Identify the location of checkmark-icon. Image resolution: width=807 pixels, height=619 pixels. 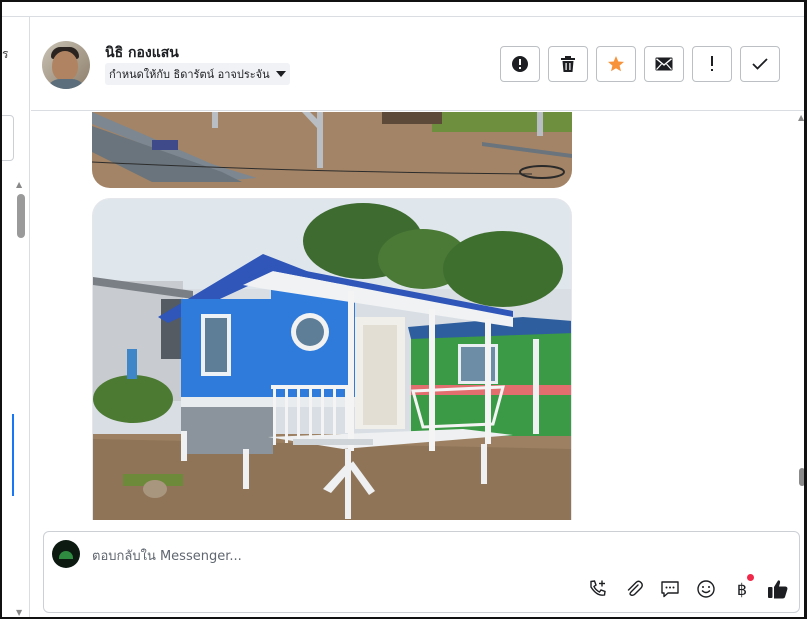
(760, 64).